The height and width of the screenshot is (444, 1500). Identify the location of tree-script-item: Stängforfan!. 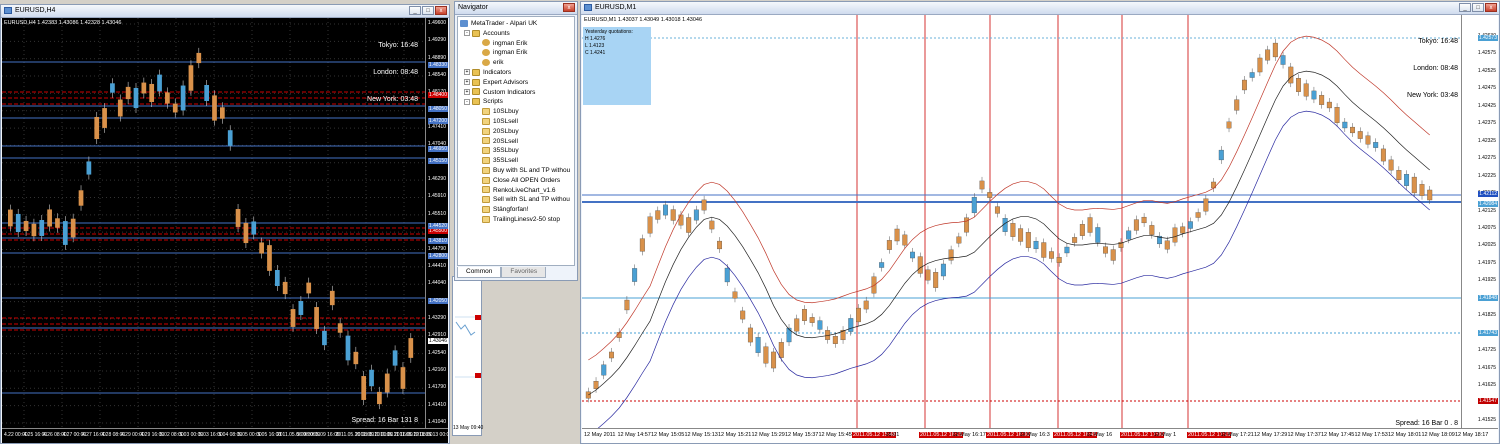
(505, 210).